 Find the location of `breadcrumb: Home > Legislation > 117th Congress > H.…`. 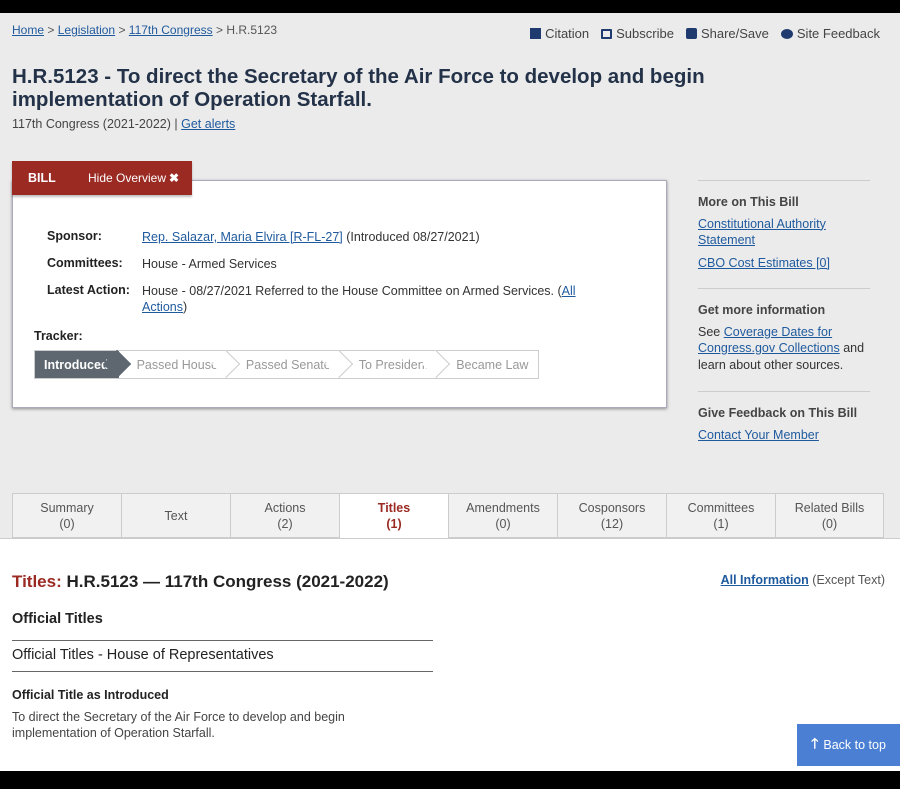

breadcrumb: Home > Legislation > 117th Congress > H.… is located at coordinates (144, 30).